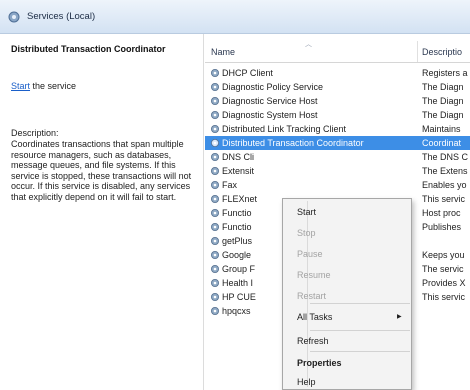 The width and height of the screenshot is (470, 390). Describe the element at coordinates (443, 255) in the screenshot. I see `service-description: Keeps you` at that location.